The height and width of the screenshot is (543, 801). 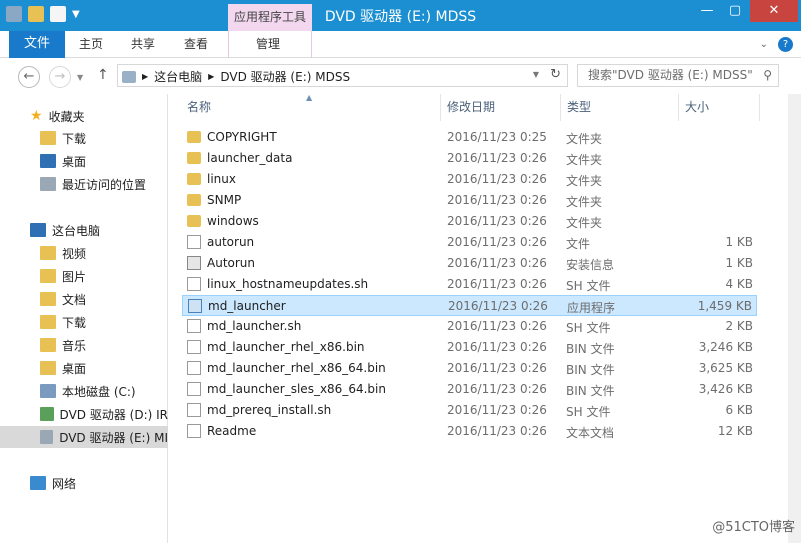 I want to click on nav-item-local-disk-c: 本地磁盘 (C:), so click(x=84, y=391).